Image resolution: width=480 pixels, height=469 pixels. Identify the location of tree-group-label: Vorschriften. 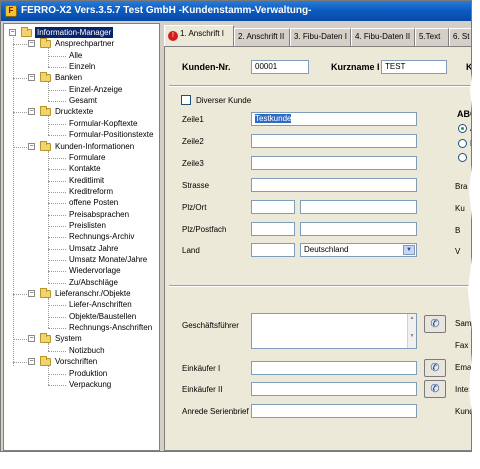
(76, 361).